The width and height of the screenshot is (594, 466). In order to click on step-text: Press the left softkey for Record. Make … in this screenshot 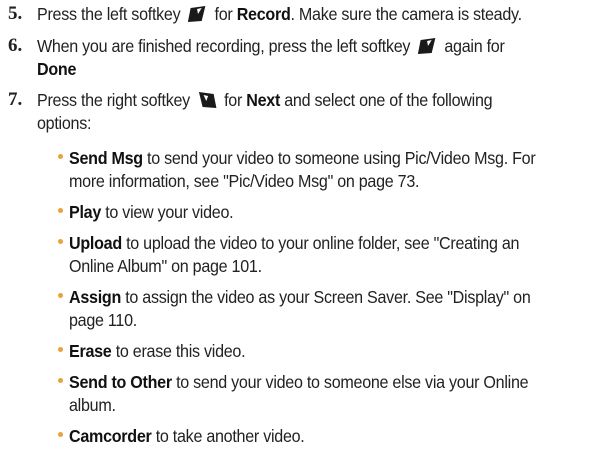, I will do `click(279, 14)`.